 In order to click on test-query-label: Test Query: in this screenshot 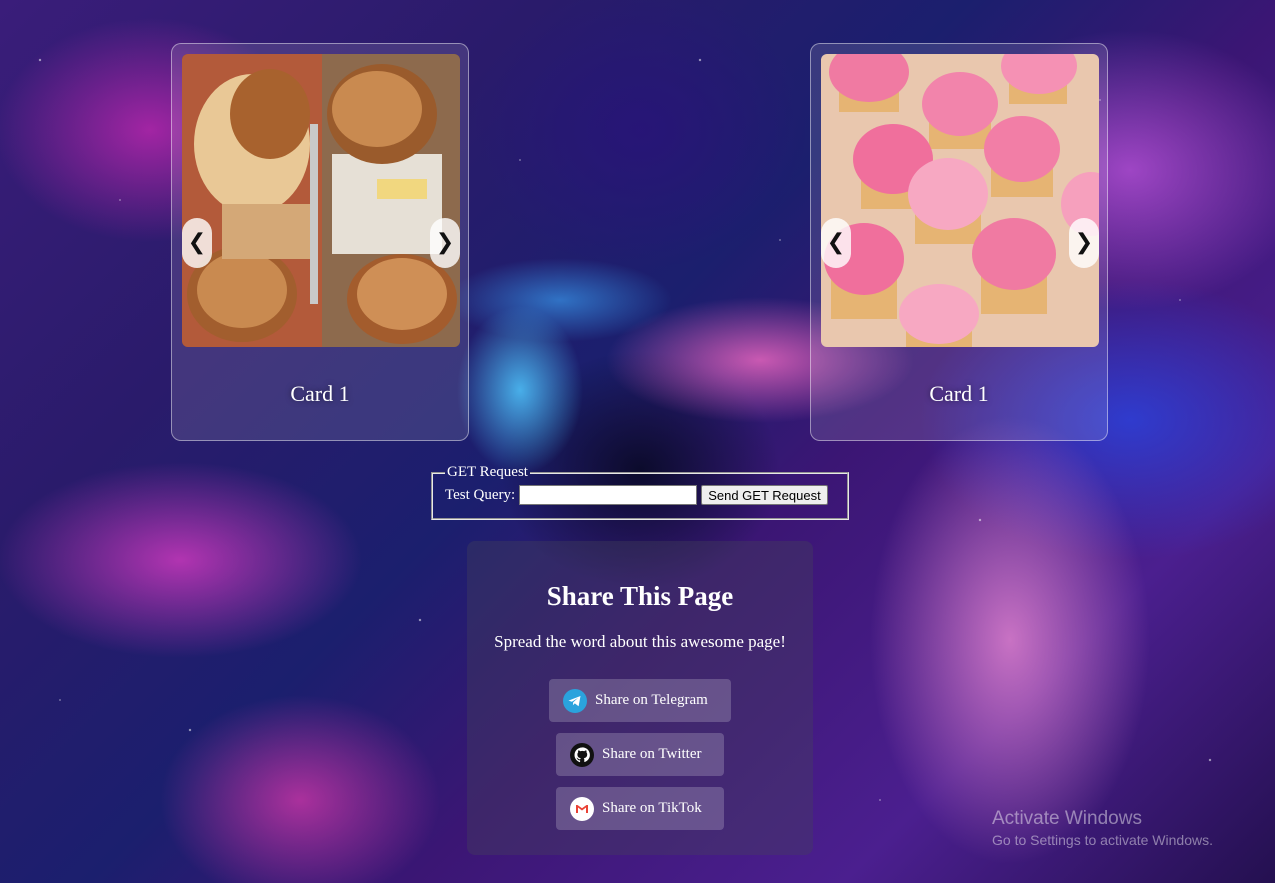, I will do `click(480, 494)`.